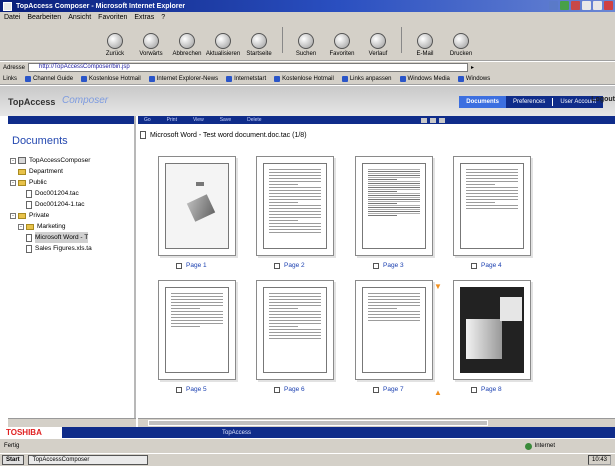 This screenshot has width=615, height=466. What do you see at coordinates (71, 215) in the screenshot?
I see `tree-node: - Private` at bounding box center [71, 215].